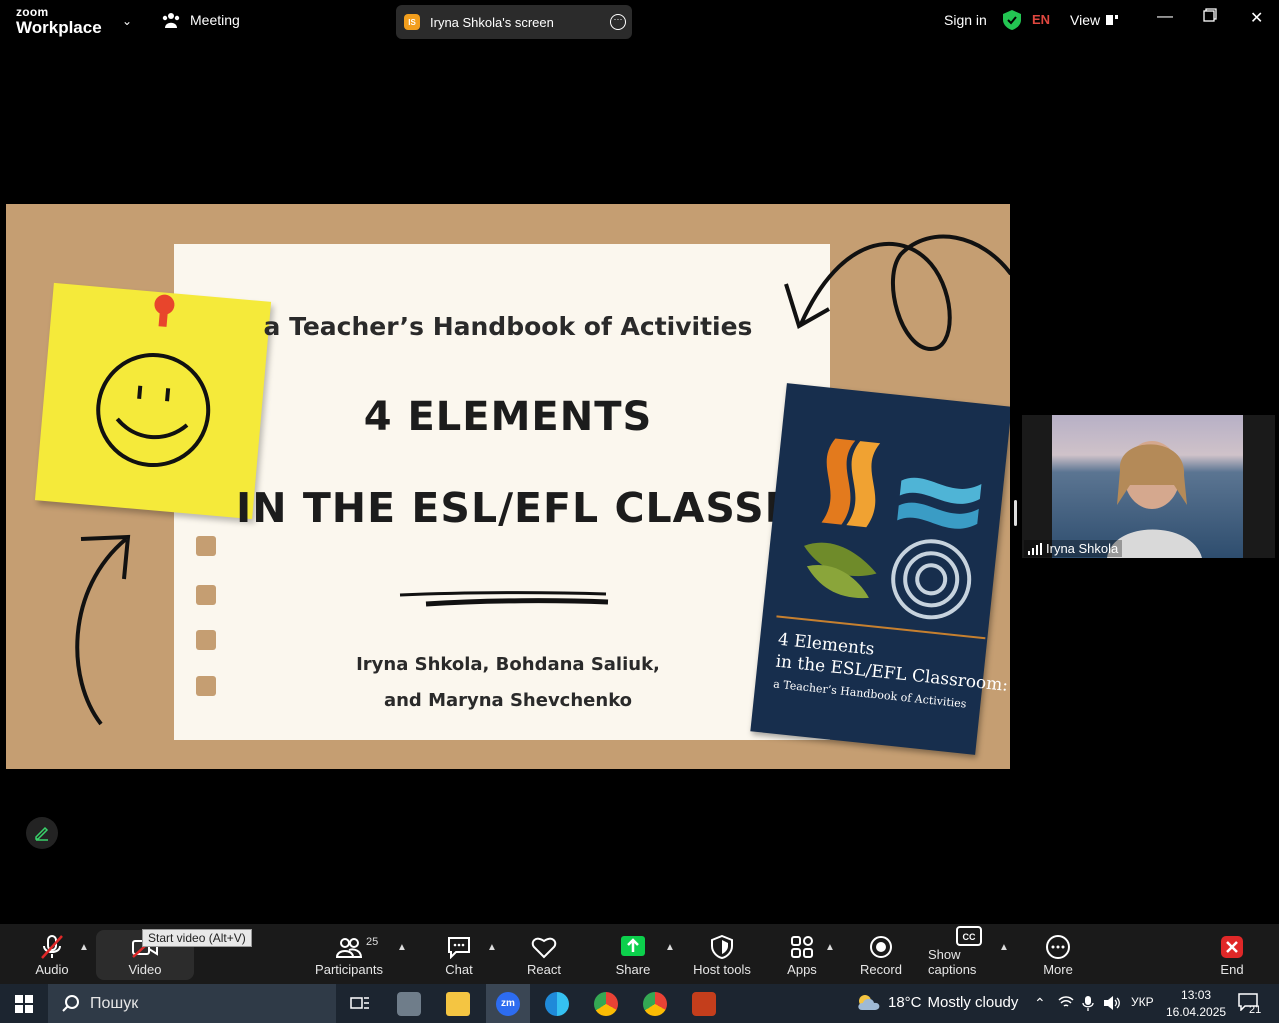 The image size is (1279, 1023). What do you see at coordinates (1015, 513) in the screenshot?
I see `panel-resize-handle` at bounding box center [1015, 513].